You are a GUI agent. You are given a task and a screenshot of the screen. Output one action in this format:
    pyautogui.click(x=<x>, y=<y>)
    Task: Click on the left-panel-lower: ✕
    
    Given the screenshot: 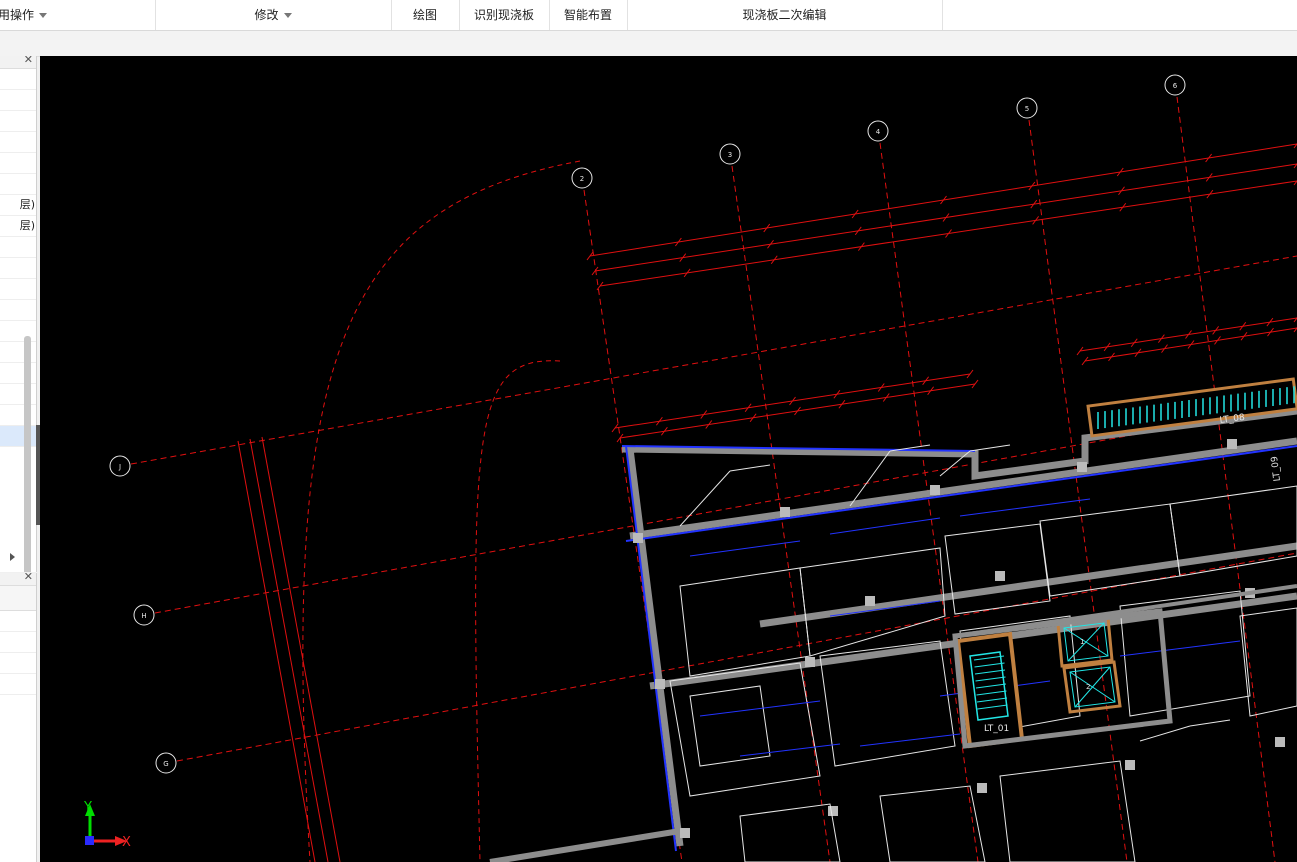 What is the action you would take?
    pyautogui.click(x=18, y=717)
    